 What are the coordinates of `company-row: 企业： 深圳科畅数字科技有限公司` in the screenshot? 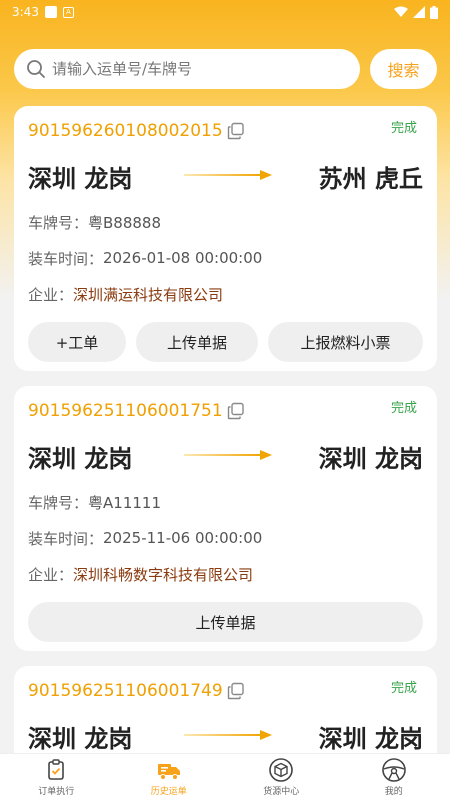 It's located at (225, 574).